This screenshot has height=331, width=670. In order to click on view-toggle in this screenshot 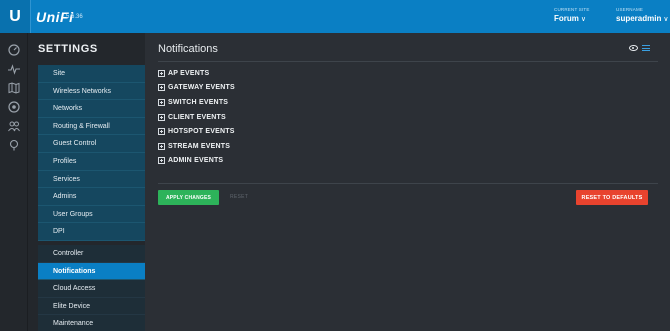, I will do `click(639, 48)`.